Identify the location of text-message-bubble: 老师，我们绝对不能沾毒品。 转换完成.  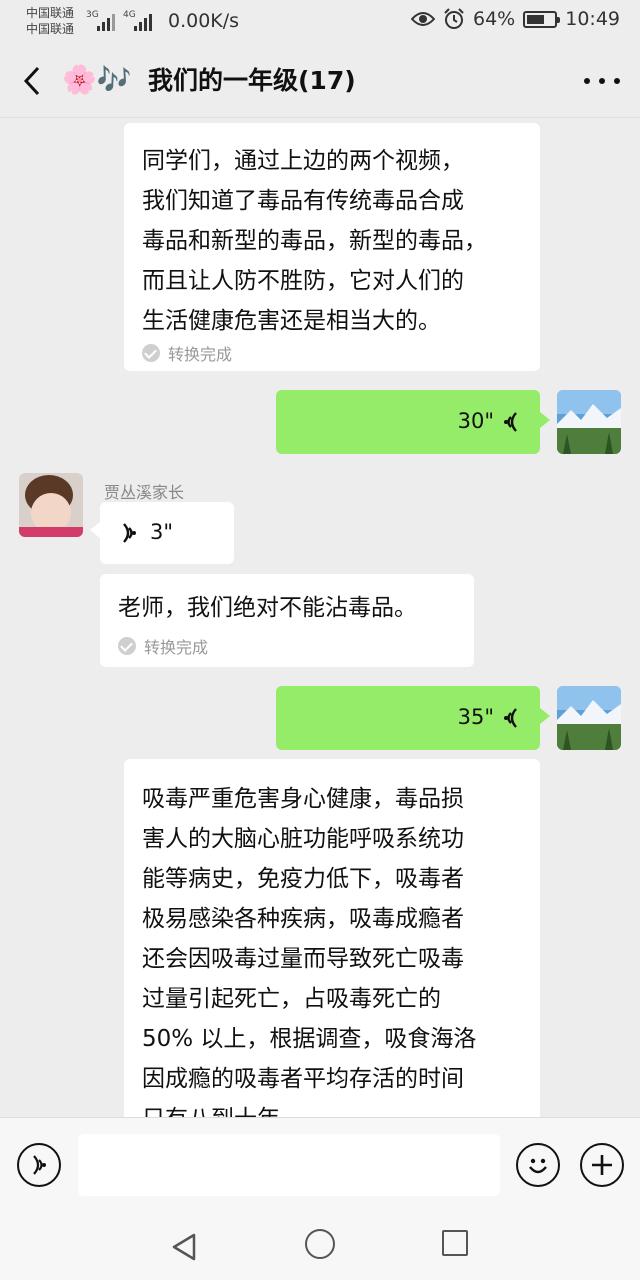
(287, 620).